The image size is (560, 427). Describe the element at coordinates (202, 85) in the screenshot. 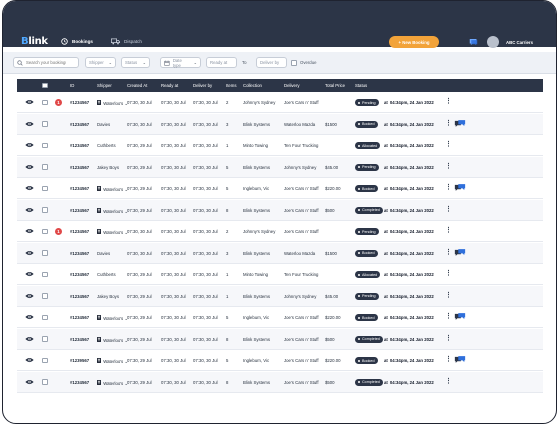

I see `col-deliver-by: Deliver by` at that location.